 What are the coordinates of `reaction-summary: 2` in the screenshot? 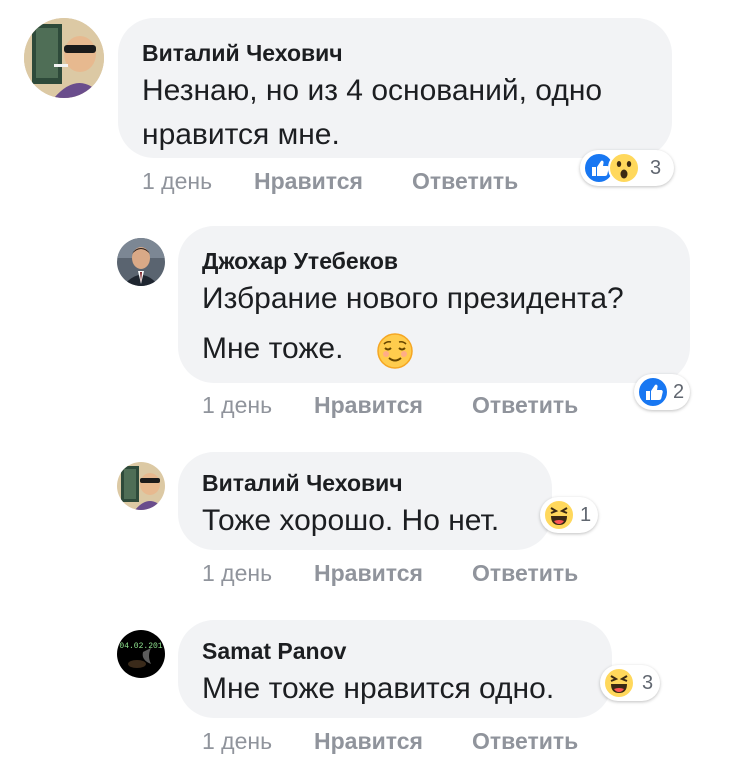 It's located at (662, 392).